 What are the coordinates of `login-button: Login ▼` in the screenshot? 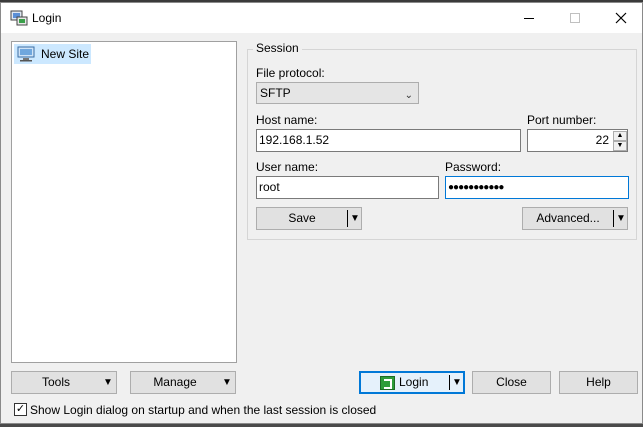 It's located at (412, 382).